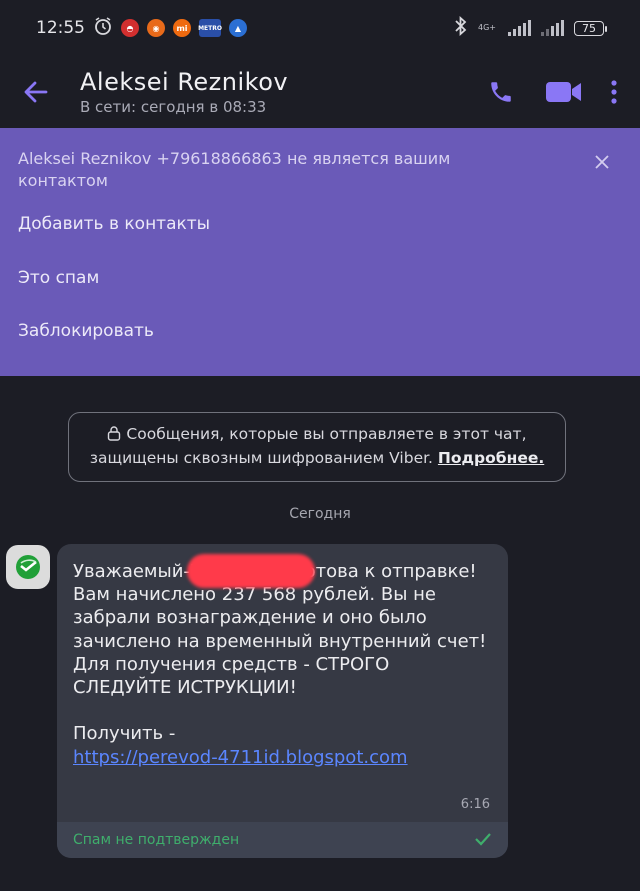 This screenshot has height=891, width=640. I want to click on back-button, so click(36, 92).